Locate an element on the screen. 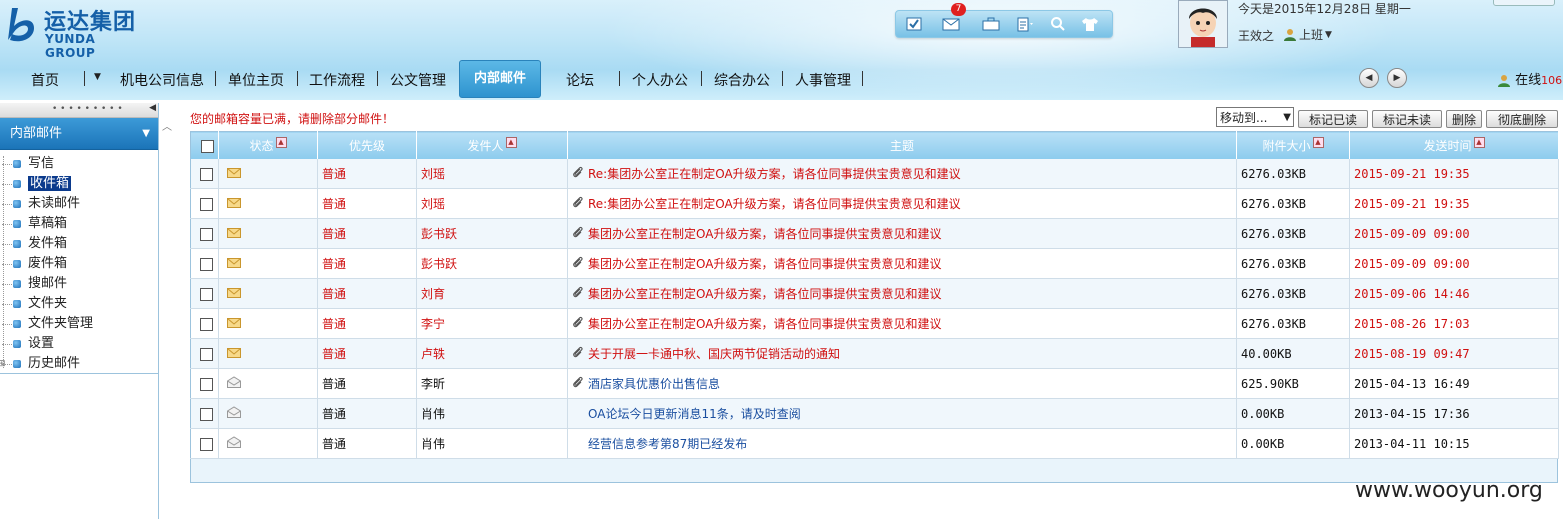 This screenshot has height=519, width=1563. subject-link: 经营信息参考第87期已经发布 is located at coordinates (667, 444).